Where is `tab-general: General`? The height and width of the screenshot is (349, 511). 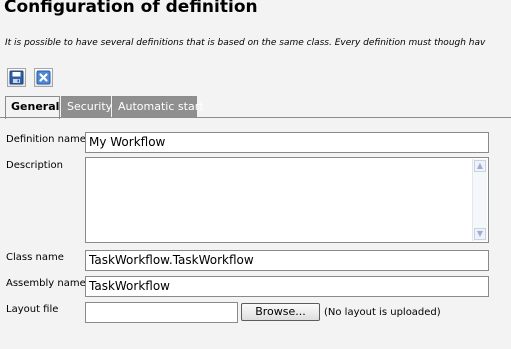
tab-general: General is located at coordinates (32, 107).